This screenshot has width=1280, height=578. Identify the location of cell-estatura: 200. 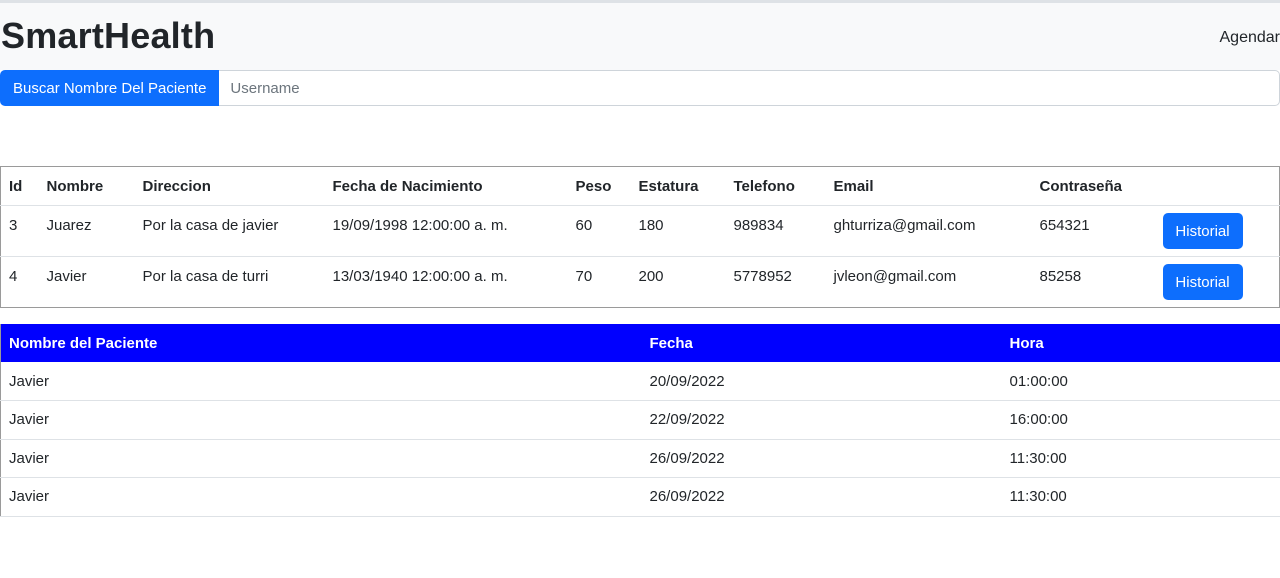
(651, 276).